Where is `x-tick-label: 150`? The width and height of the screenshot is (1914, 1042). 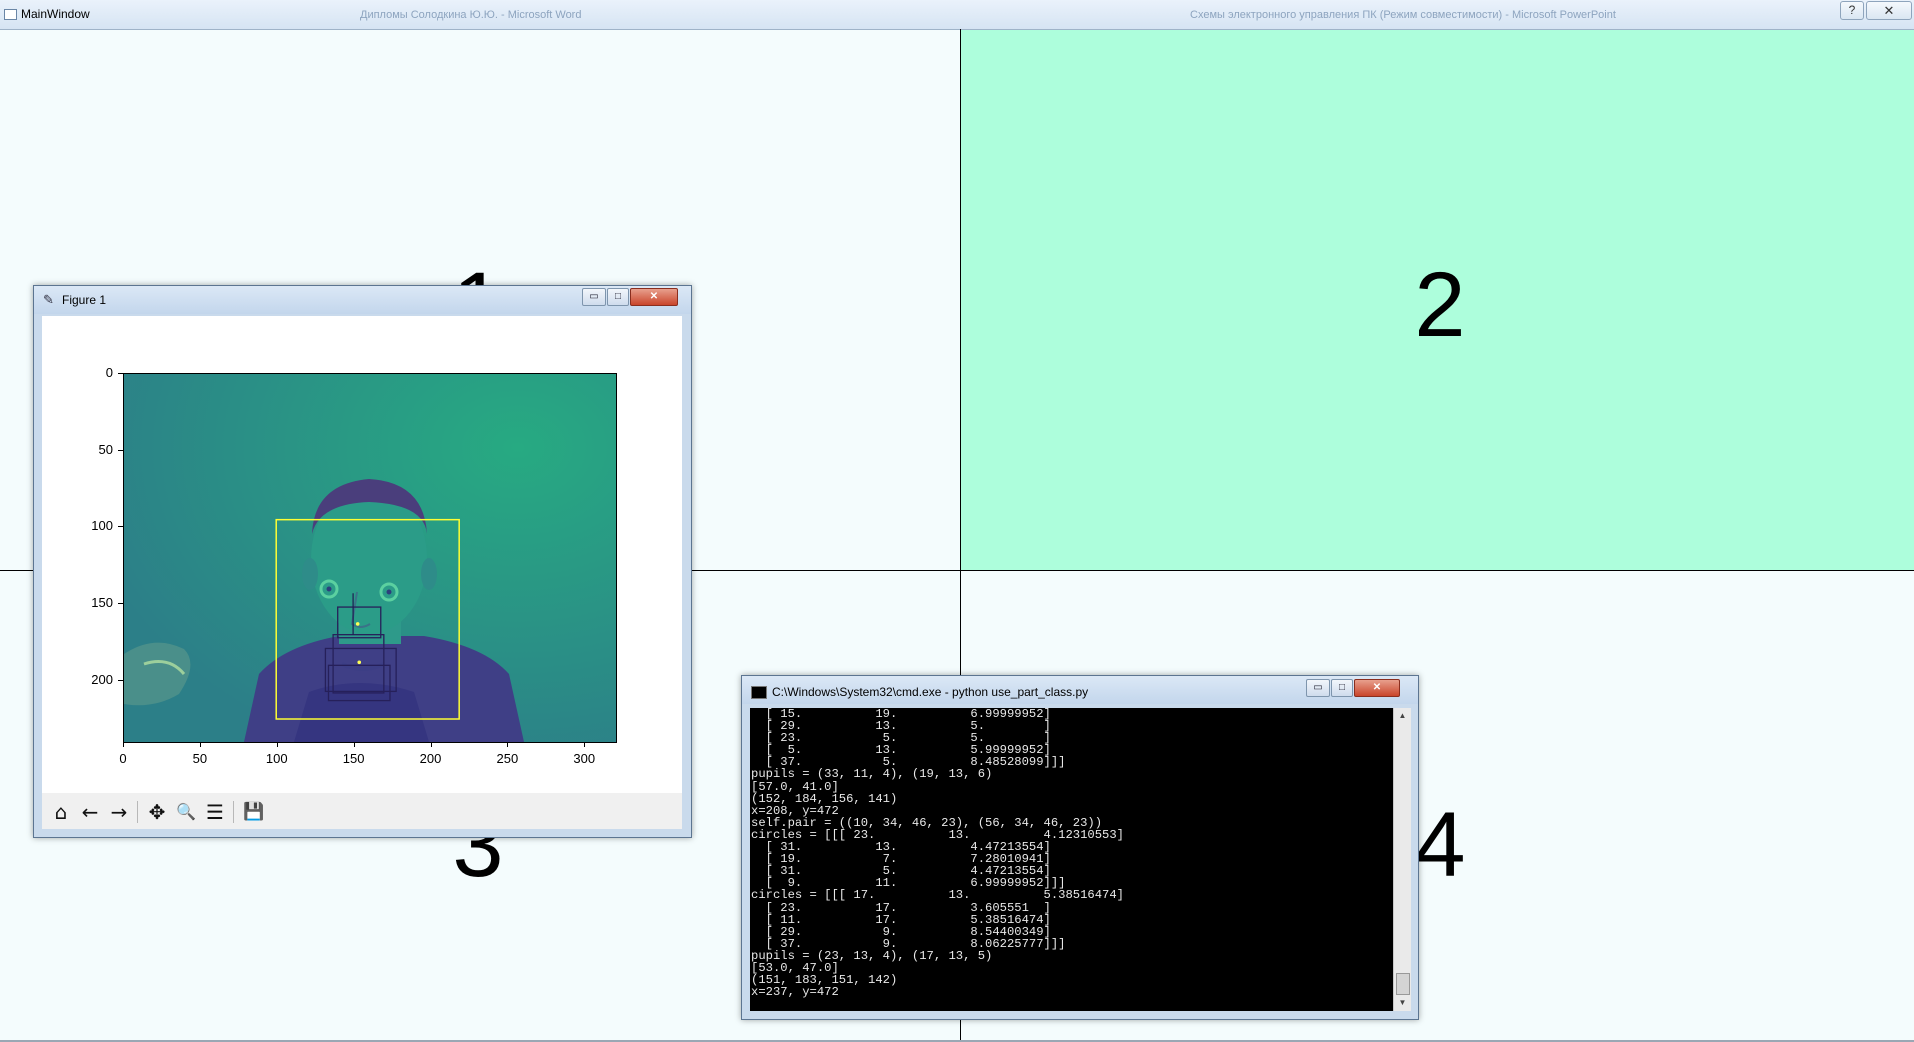
x-tick-label: 150 is located at coordinates (353, 758).